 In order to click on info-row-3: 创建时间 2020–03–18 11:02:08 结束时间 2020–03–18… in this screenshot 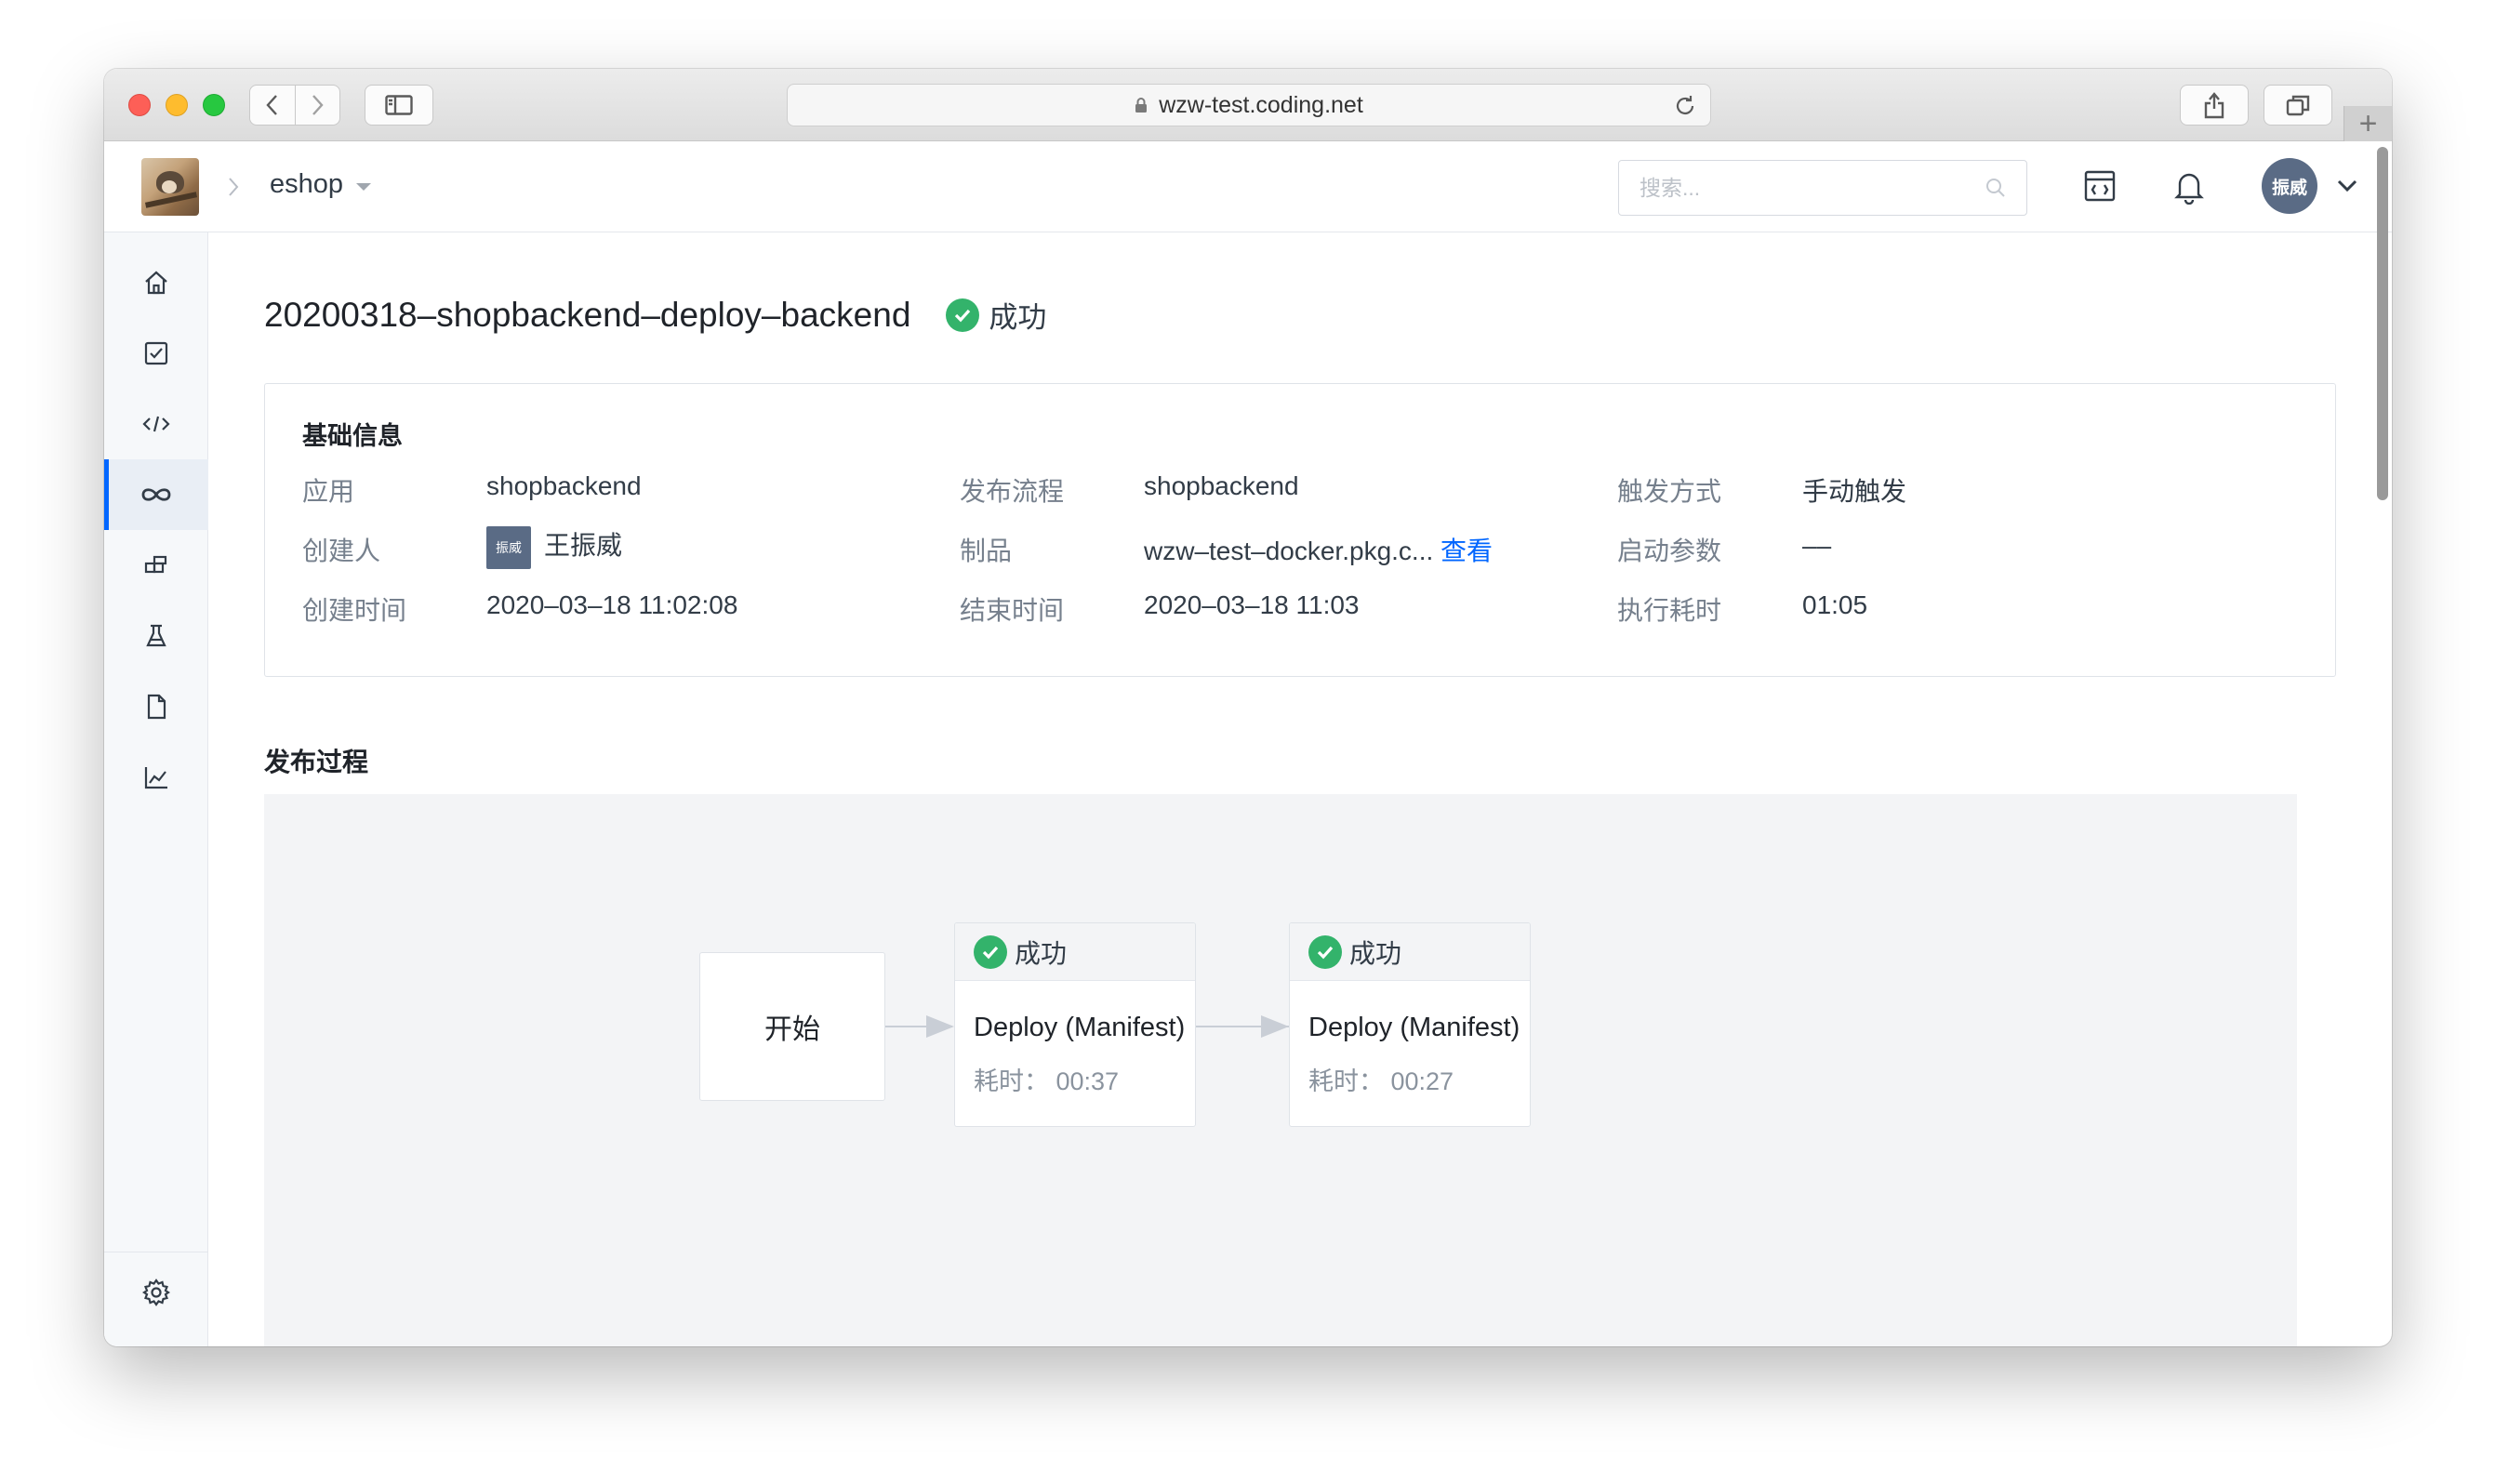, I will do `click(1300, 609)`.